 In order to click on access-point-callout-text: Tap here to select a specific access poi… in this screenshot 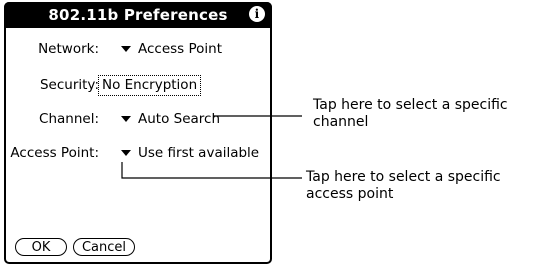, I will do `click(403, 186)`.